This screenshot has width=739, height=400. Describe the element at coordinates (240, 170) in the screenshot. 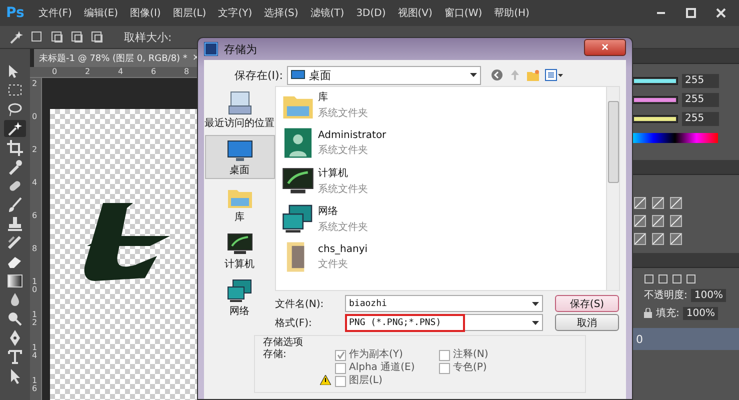

I see `place-label: 桌面` at that location.